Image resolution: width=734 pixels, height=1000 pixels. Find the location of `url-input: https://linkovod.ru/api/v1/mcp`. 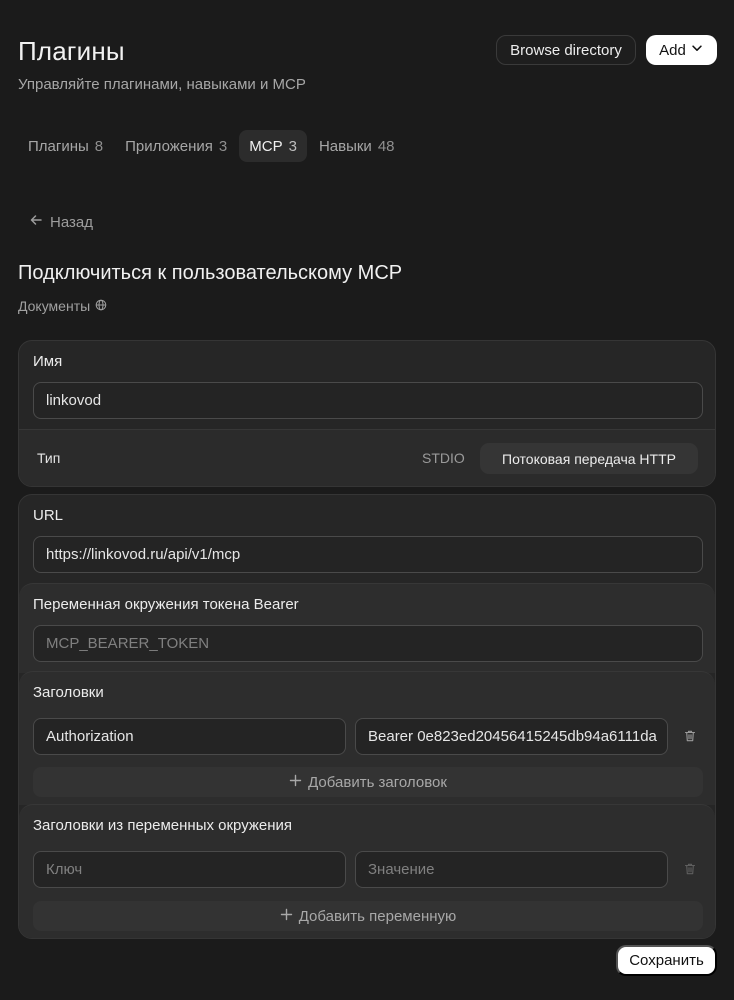

url-input: https://linkovod.ru/api/v1/mcp is located at coordinates (368, 554).